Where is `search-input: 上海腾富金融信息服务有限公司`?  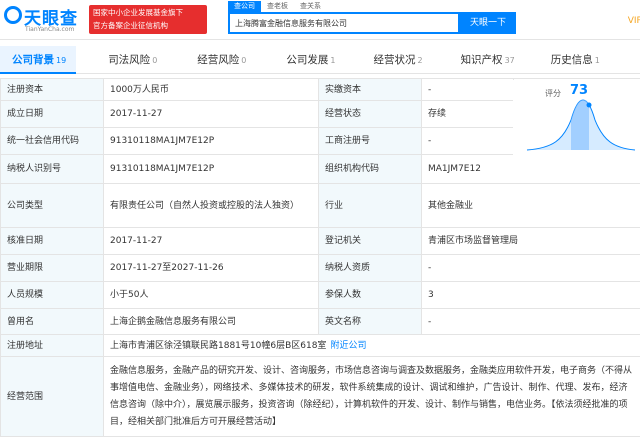
search-input: 上海腾富金融信息服务有限公司 is located at coordinates (344, 23).